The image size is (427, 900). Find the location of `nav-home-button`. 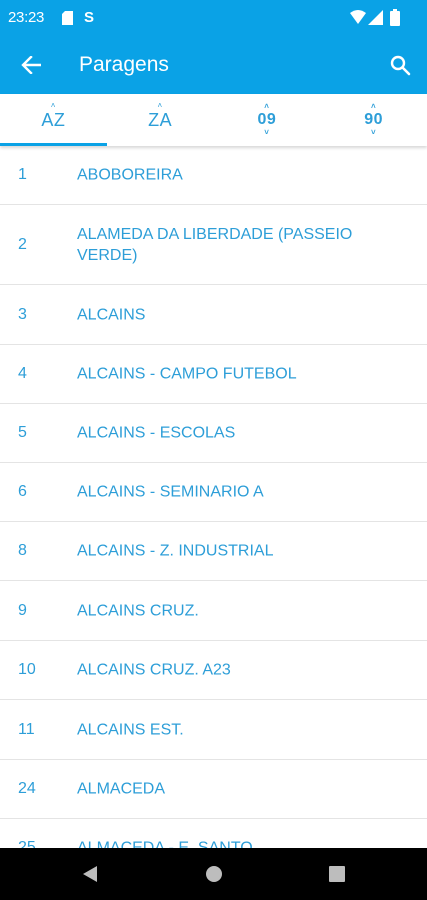

nav-home-button is located at coordinates (214, 874).